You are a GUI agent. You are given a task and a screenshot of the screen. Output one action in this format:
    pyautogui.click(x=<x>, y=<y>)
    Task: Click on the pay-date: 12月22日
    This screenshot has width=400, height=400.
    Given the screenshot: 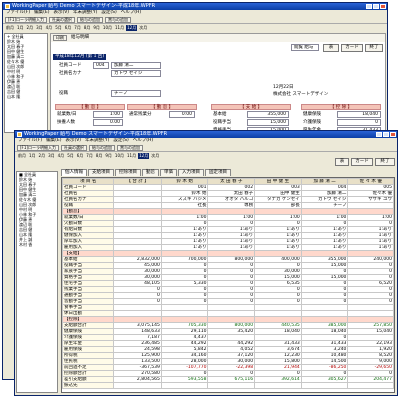 What is the action you would take?
    pyautogui.click(x=283, y=87)
    